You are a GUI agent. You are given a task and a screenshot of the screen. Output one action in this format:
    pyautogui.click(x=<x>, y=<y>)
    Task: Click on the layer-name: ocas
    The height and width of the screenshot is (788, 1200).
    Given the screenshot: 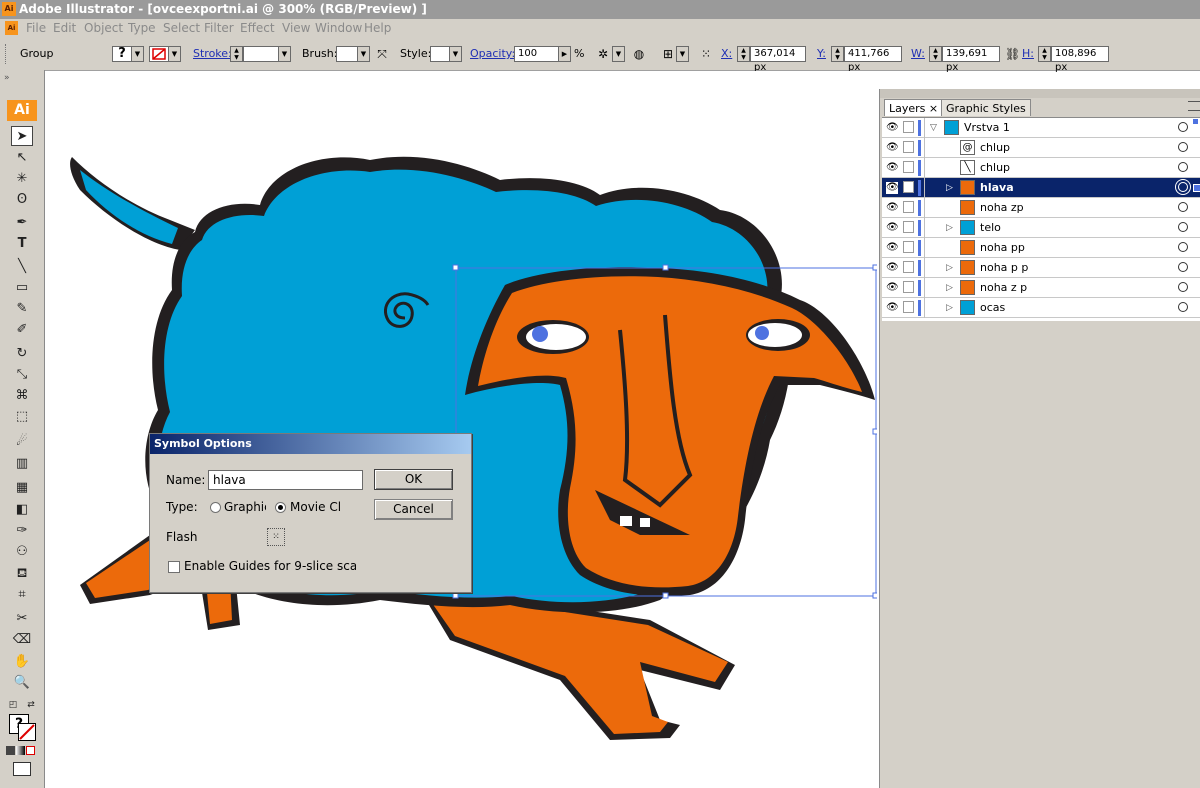 What is the action you would take?
    pyautogui.click(x=992, y=307)
    